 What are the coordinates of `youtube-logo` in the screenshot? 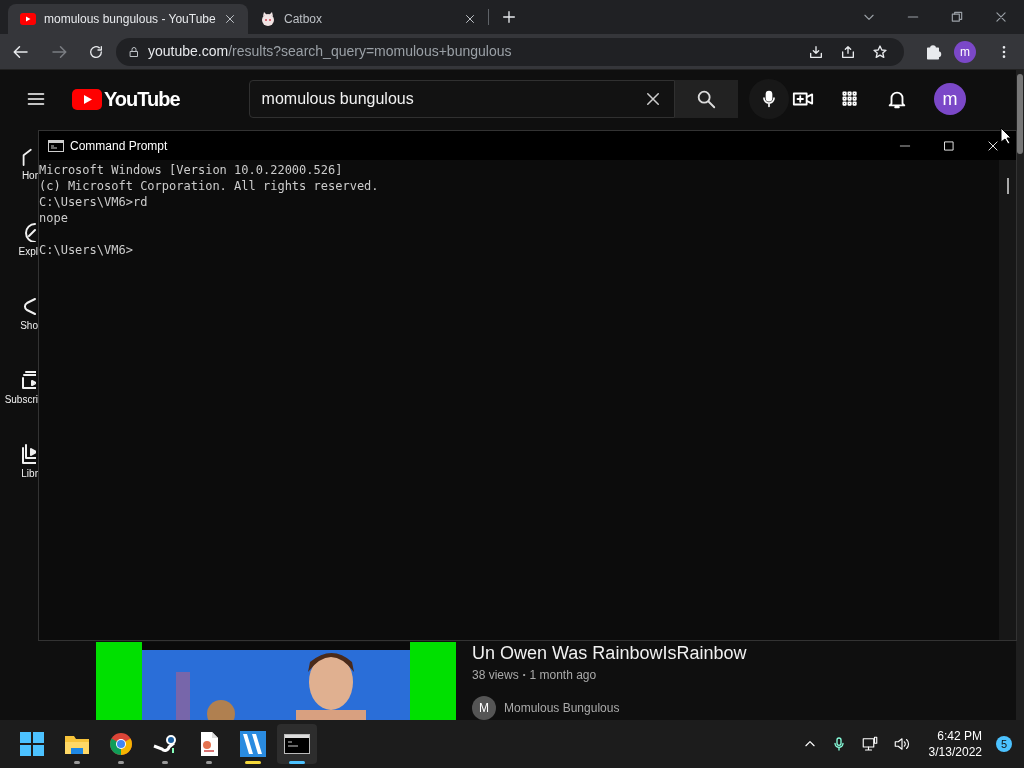 It's located at (87, 99).